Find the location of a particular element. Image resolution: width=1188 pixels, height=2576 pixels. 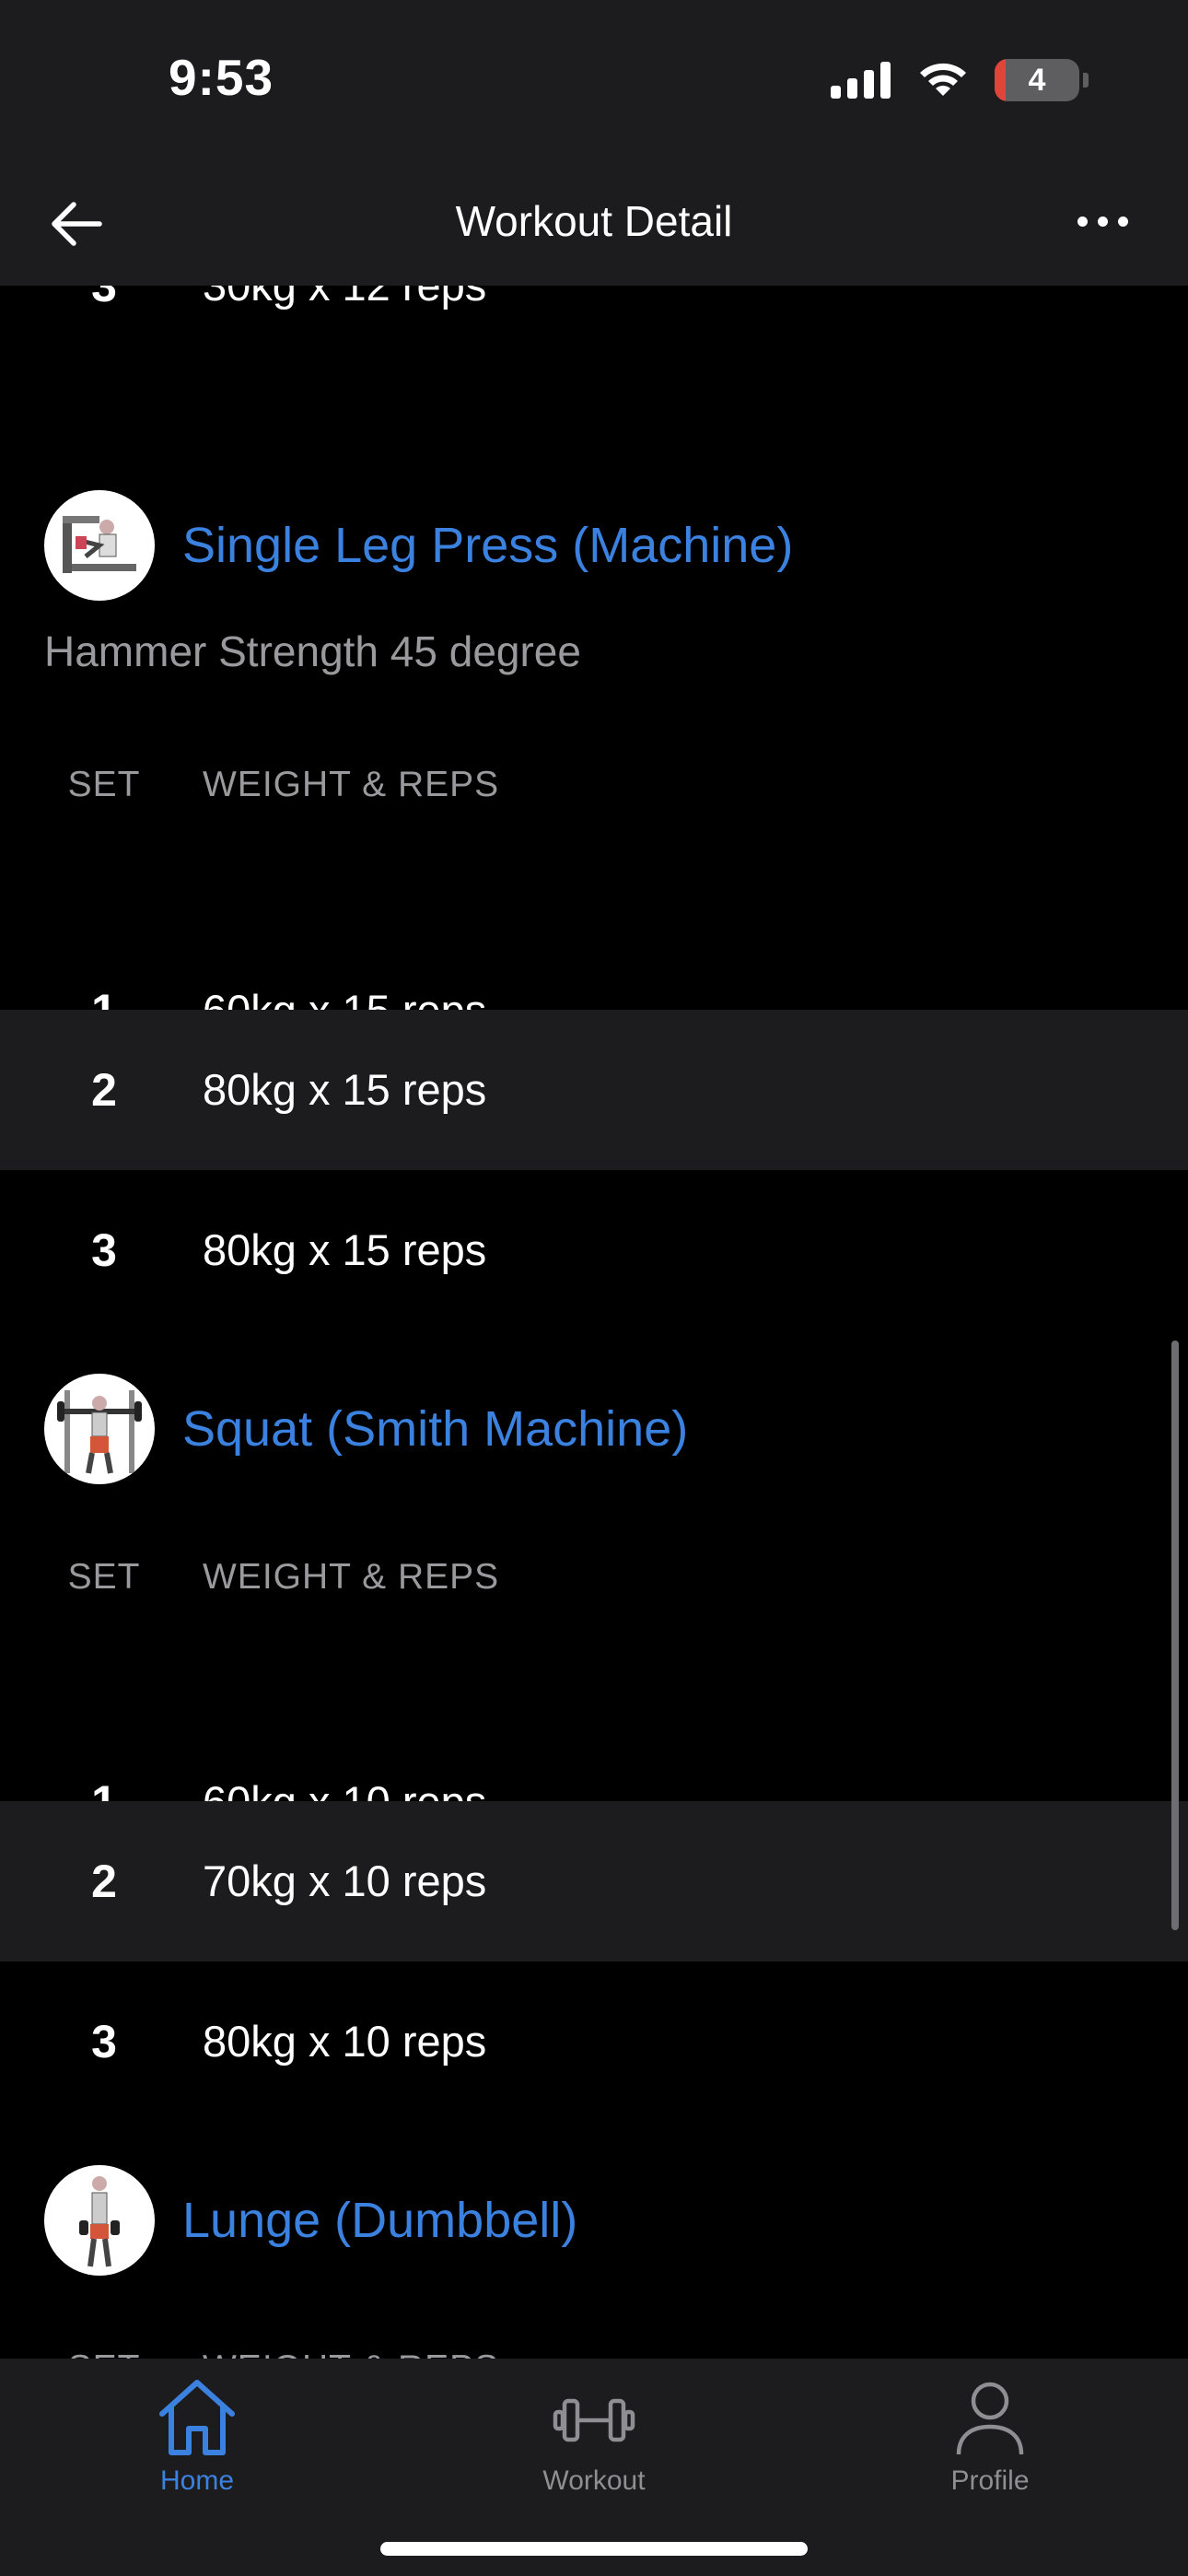

battery-level: 4 is located at coordinates (1037, 80).